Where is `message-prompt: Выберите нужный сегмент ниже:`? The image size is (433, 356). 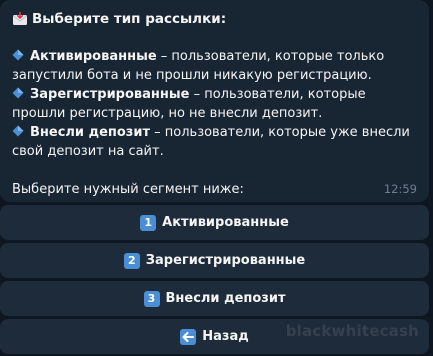 message-prompt: Выберите нужный сегмент ниже: is located at coordinates (128, 189).